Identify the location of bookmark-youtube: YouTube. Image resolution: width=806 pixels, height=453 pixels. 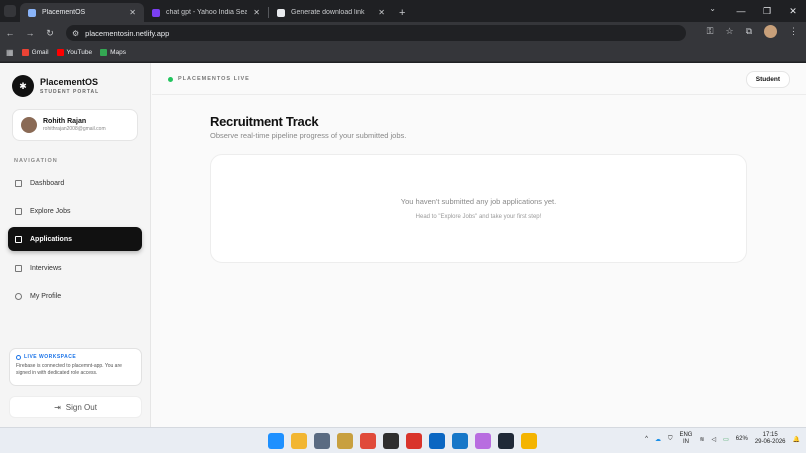
(74, 52).